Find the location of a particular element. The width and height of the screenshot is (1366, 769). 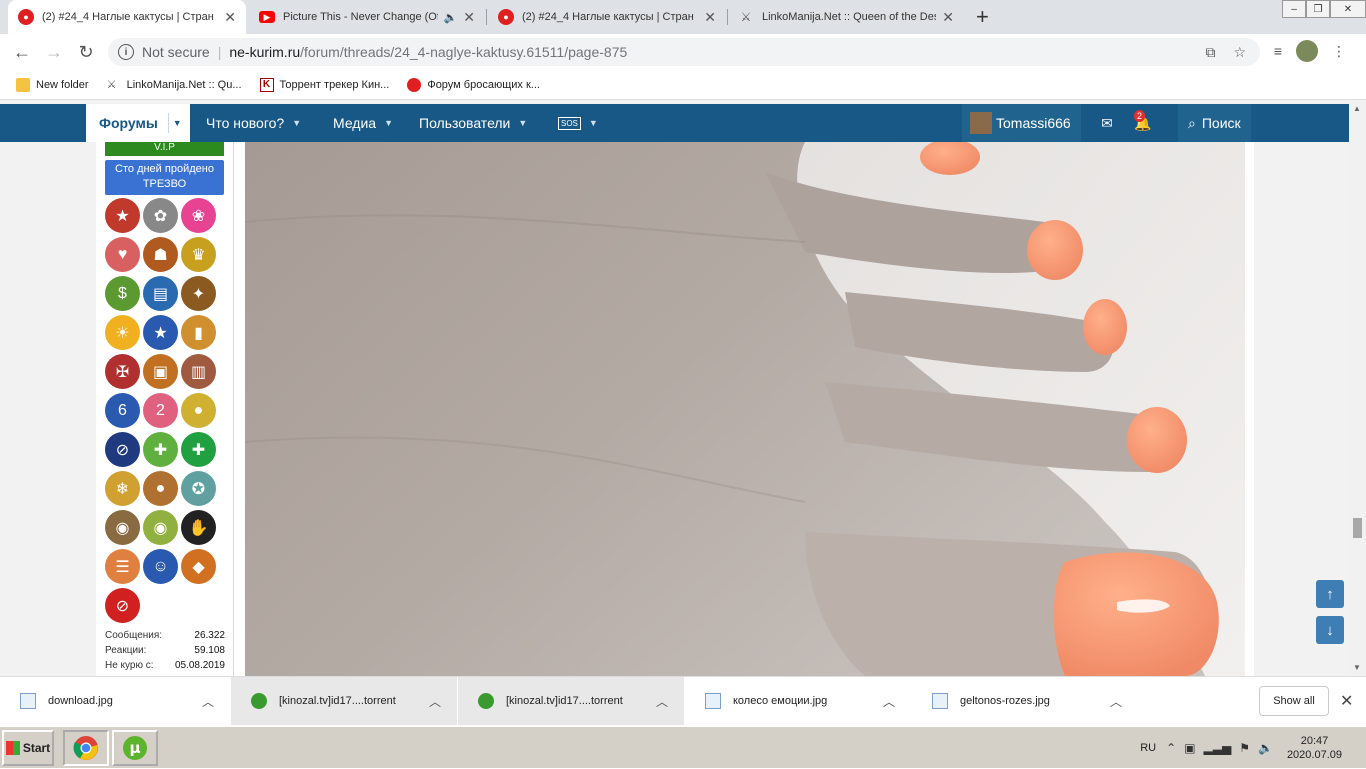

first-aid-icon: ✚ is located at coordinates (198, 449).